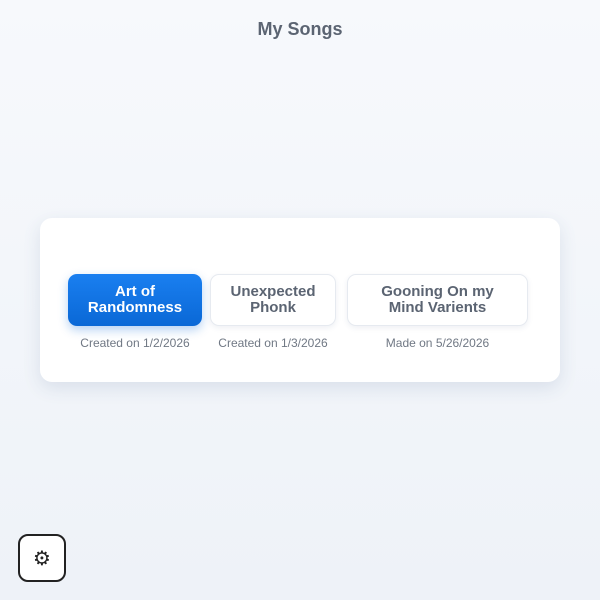 The height and width of the screenshot is (600, 600). I want to click on song-item: Art of Randomness Created on 1/2/2026, so click(135, 312).